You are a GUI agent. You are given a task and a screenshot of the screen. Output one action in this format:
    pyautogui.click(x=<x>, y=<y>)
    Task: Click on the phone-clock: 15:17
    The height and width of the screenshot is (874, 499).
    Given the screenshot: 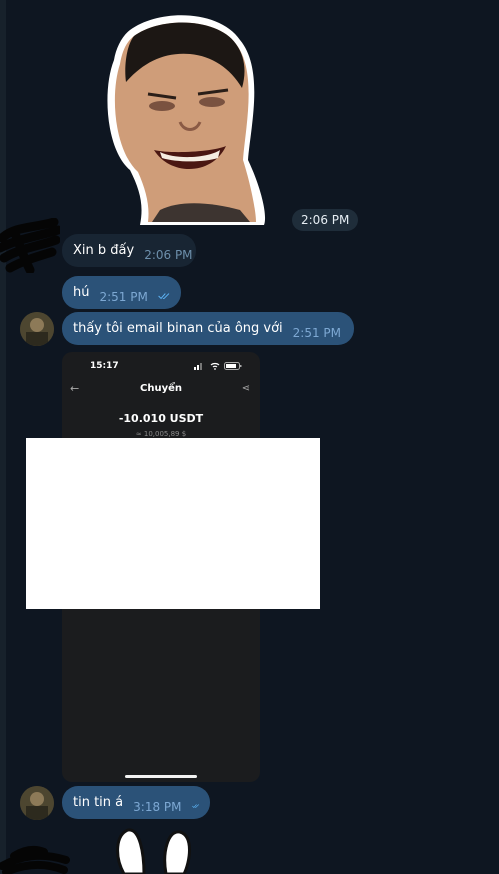 What is the action you would take?
    pyautogui.click(x=104, y=366)
    